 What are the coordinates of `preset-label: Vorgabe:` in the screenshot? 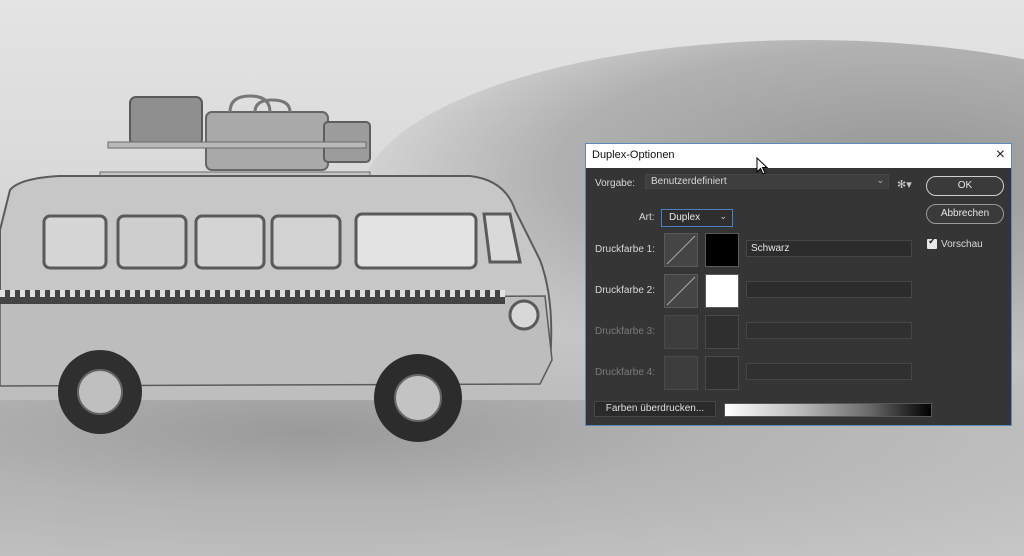 It's located at (615, 183).